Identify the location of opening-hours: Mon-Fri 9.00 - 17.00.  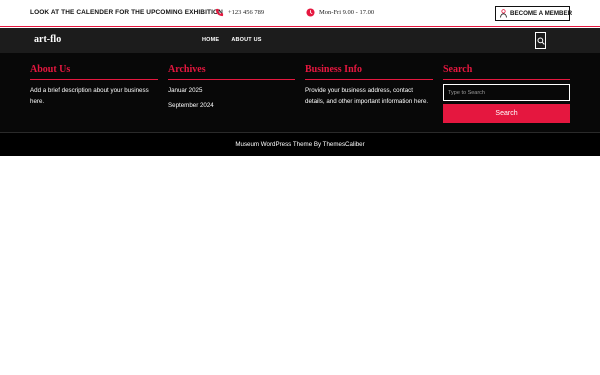
(340, 12).